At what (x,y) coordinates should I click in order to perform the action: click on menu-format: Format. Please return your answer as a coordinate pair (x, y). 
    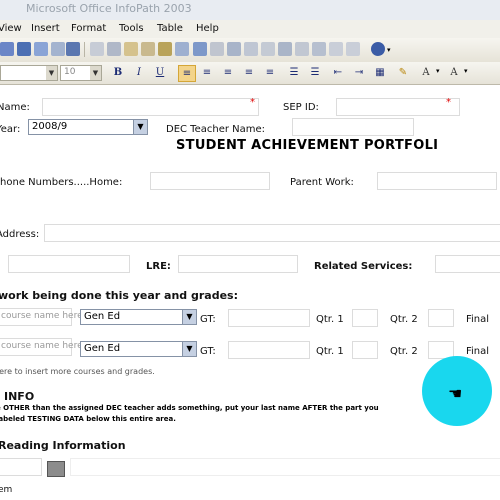
    Looking at the image, I should click on (88, 28).